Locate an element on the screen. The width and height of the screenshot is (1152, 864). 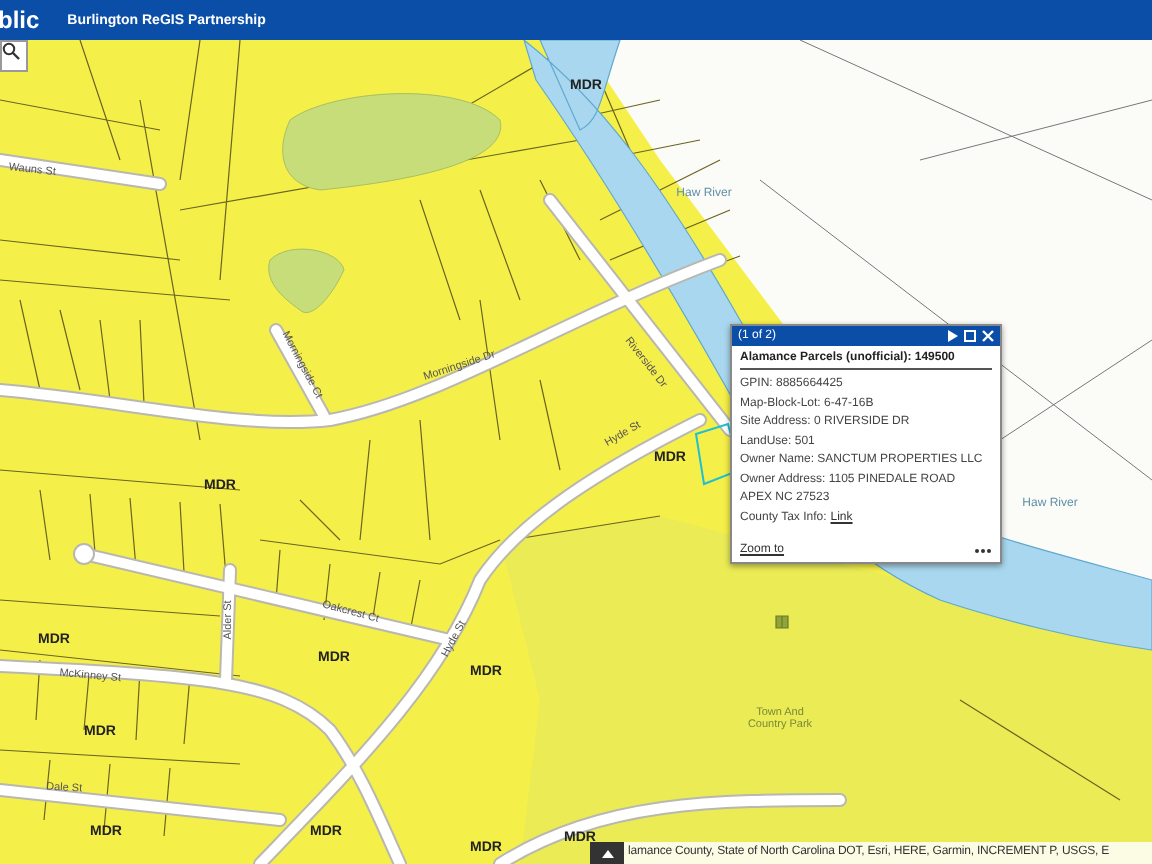
expand-attribution-button is located at coordinates (607, 853).